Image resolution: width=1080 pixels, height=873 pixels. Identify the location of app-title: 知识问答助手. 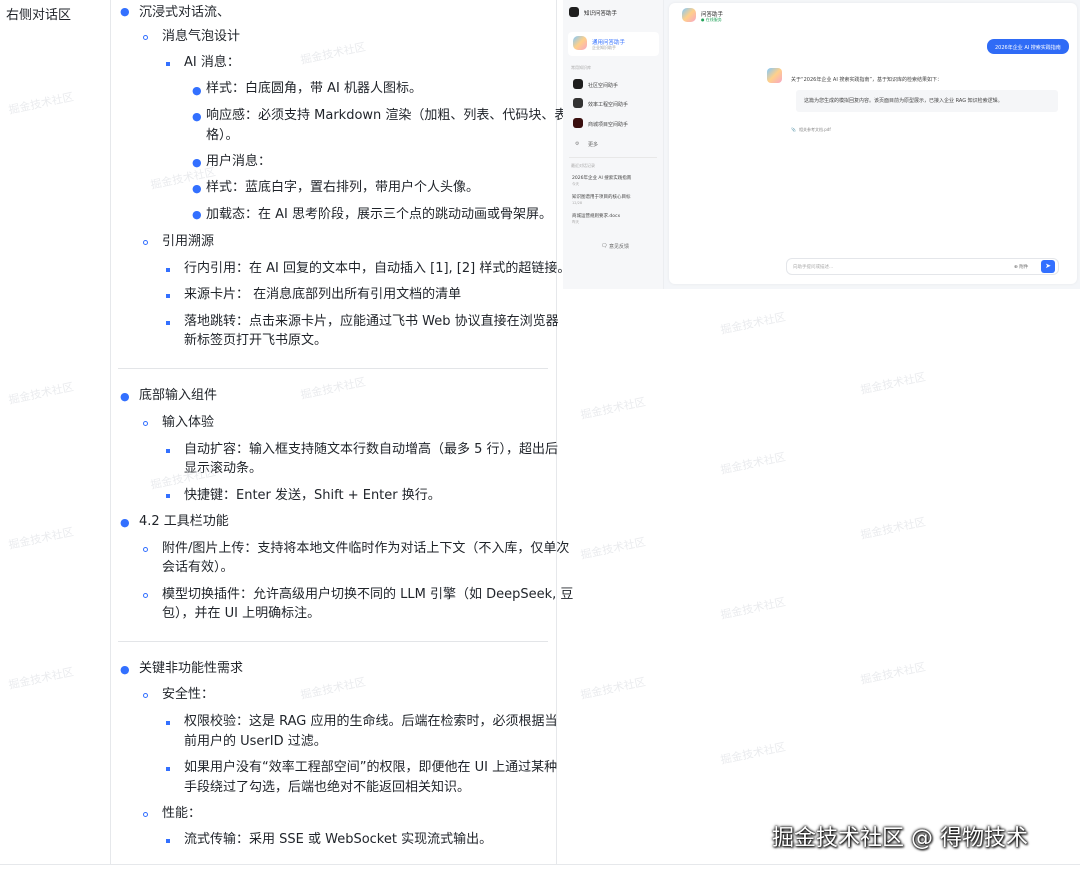
(601, 14).